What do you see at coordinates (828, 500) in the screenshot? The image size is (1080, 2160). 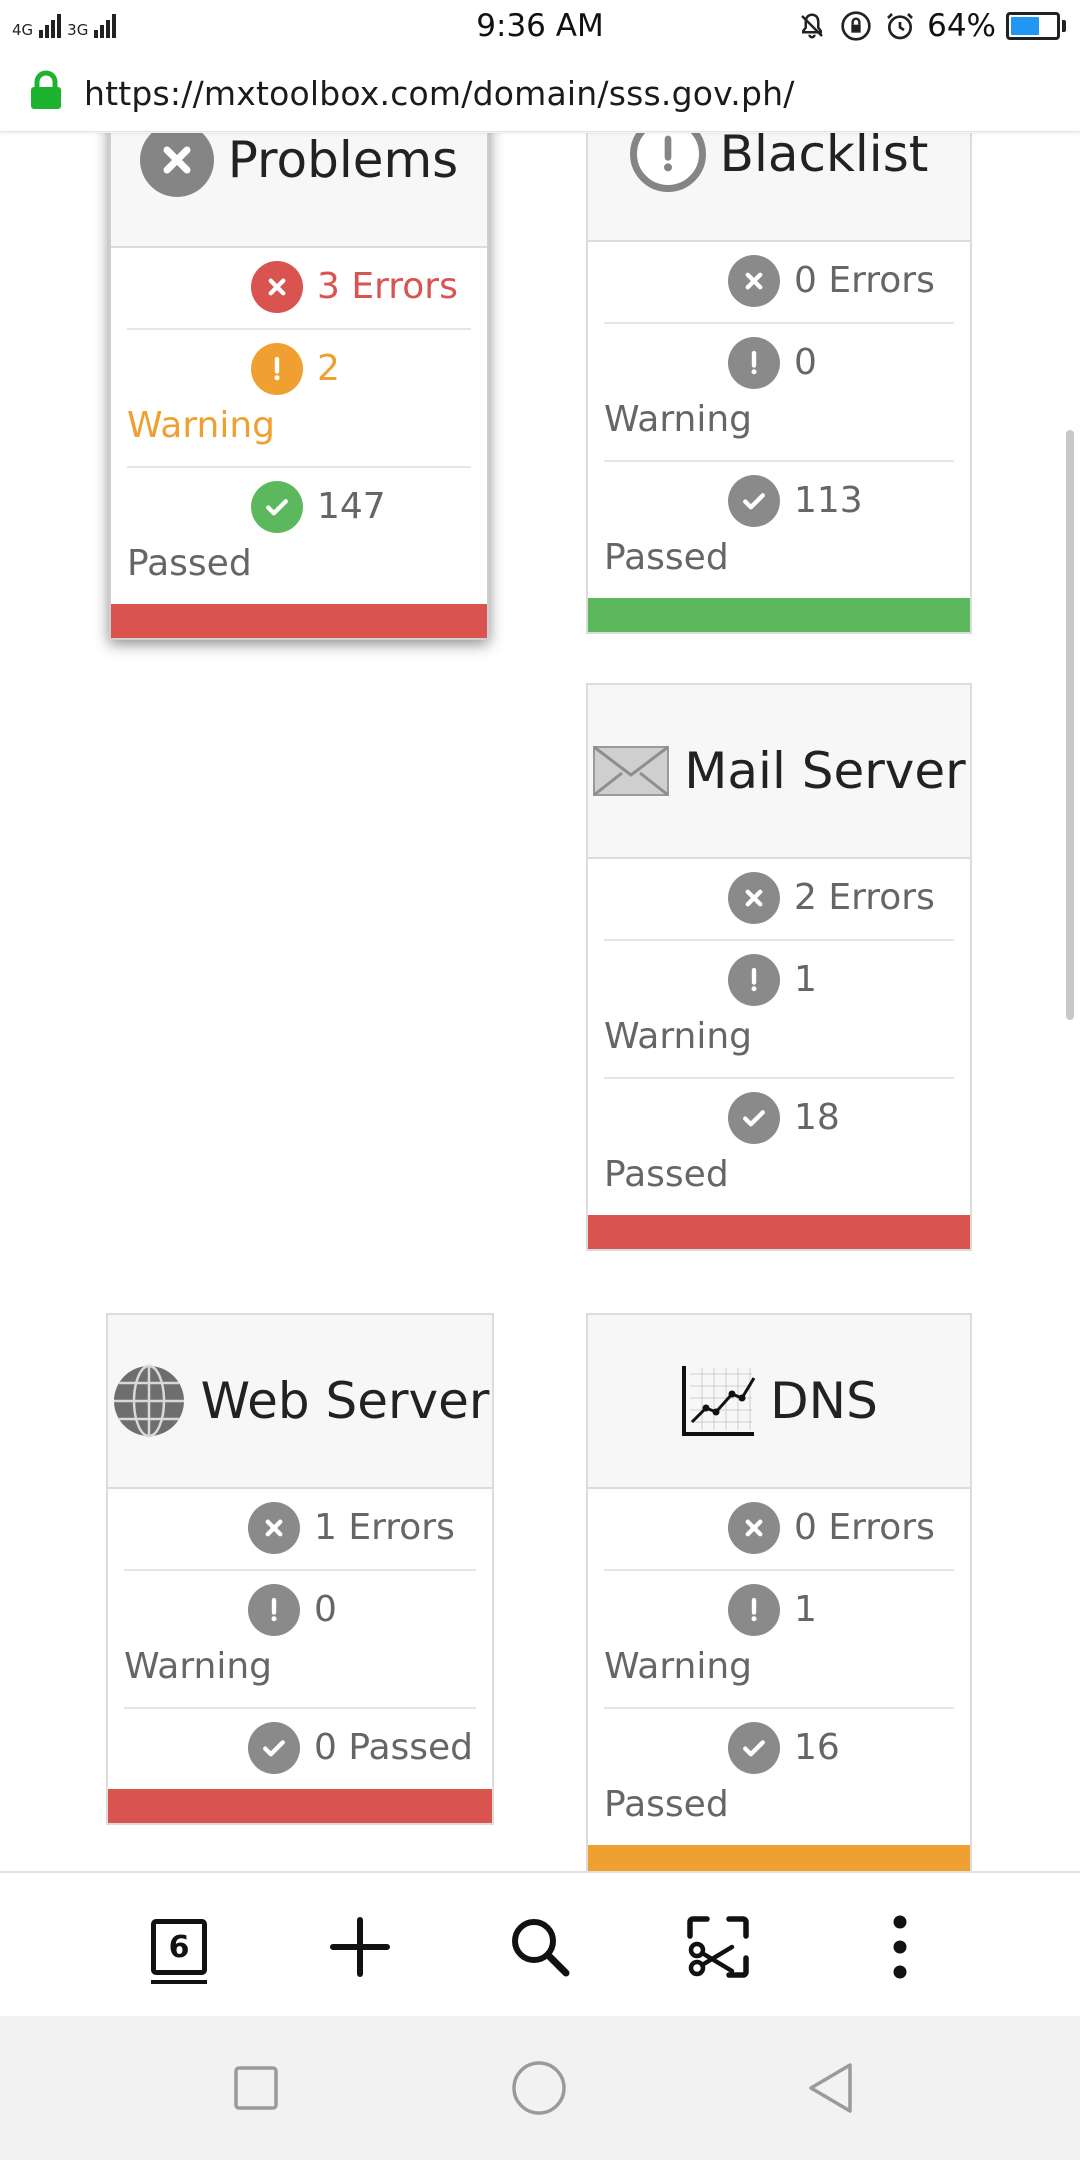 I see `passed-count: 113` at bounding box center [828, 500].